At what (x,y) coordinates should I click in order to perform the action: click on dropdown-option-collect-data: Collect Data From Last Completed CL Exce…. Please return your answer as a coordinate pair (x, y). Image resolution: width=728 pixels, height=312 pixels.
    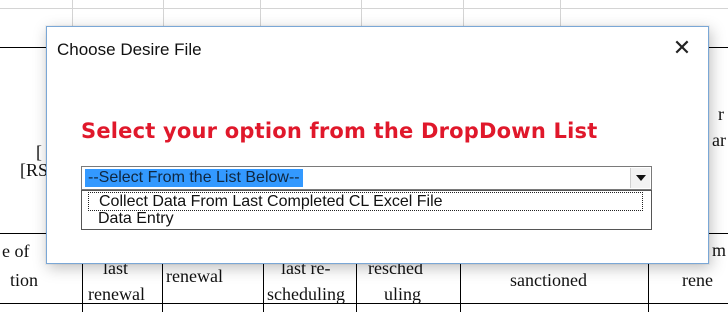
    Looking at the image, I should click on (365, 201).